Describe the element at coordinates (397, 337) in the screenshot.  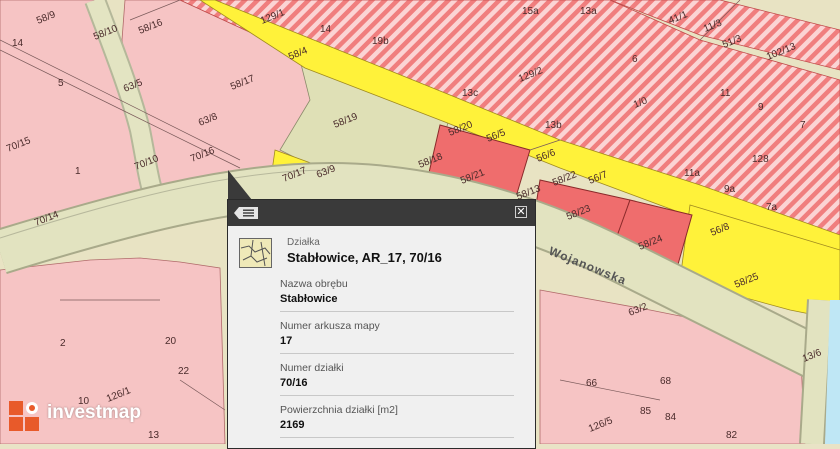
I see `field-map-sheet: Numer arkusza mapy 17` at that location.